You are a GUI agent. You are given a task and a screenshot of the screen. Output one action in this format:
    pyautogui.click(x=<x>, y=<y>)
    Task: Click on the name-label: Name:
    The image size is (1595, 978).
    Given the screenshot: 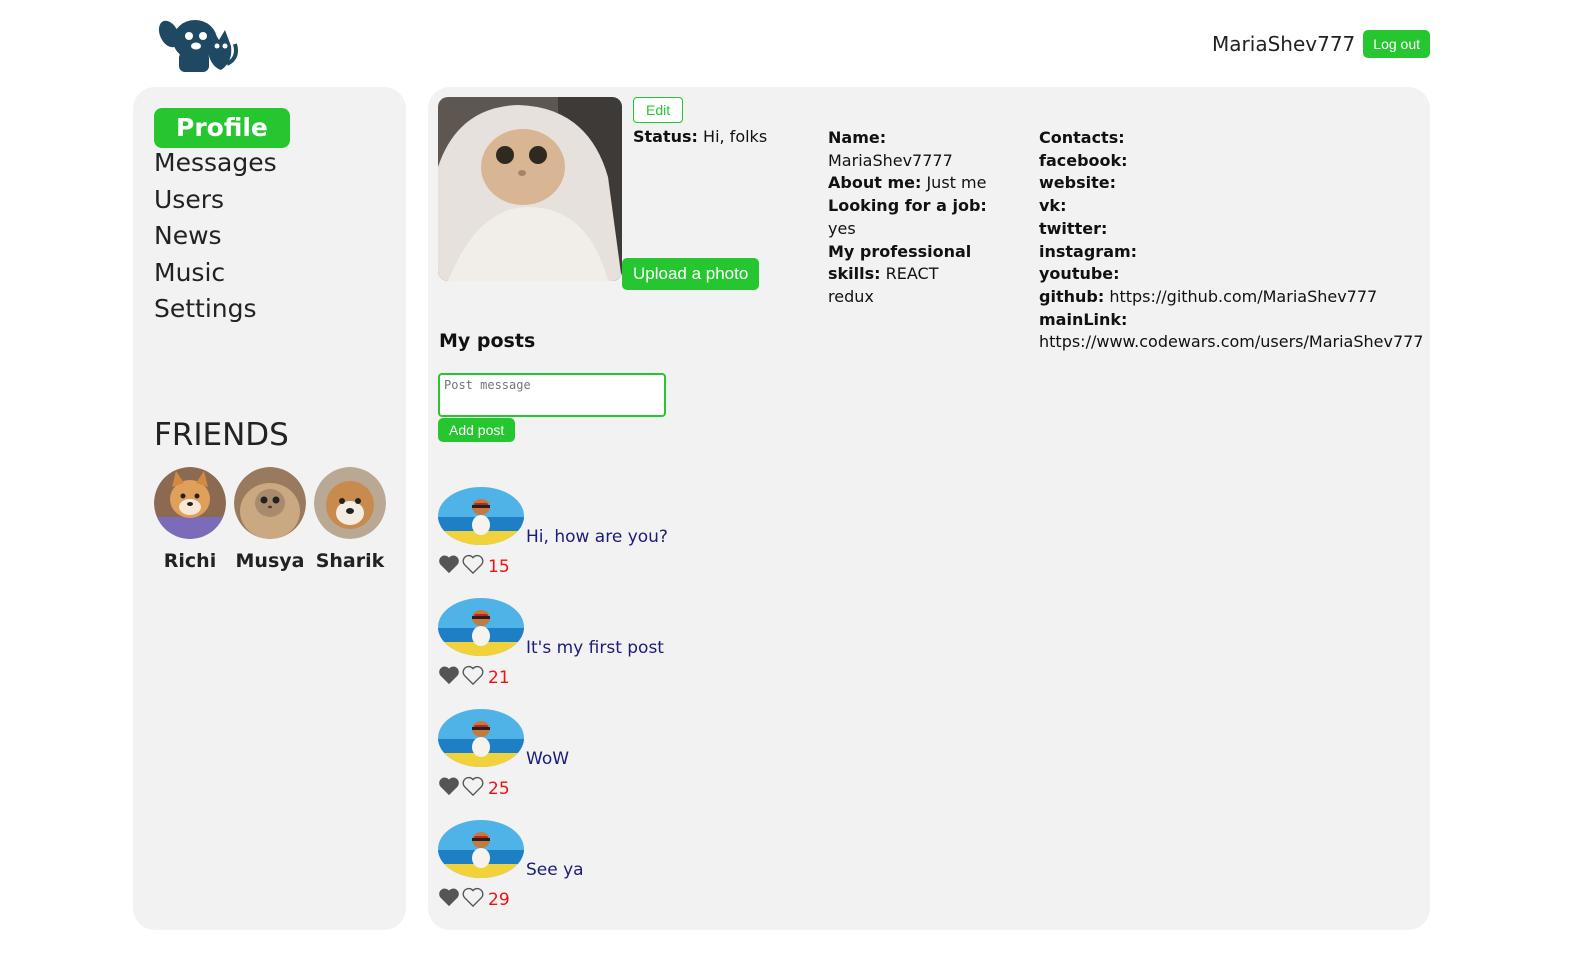 What is the action you would take?
    pyautogui.click(x=857, y=137)
    